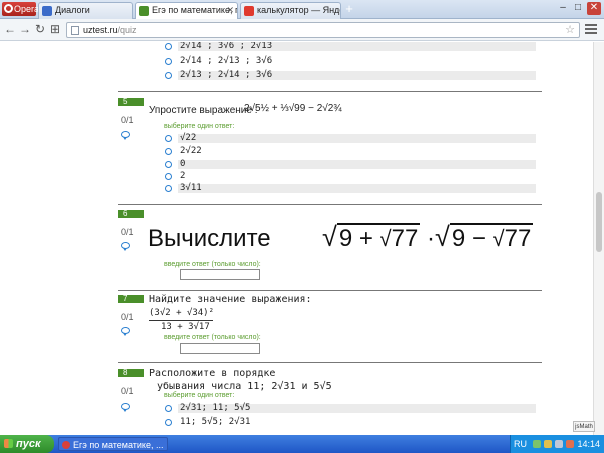 This screenshot has width=604, height=453. What do you see at coordinates (563, 8) in the screenshot?
I see `minimize-icon: –` at bounding box center [563, 8].